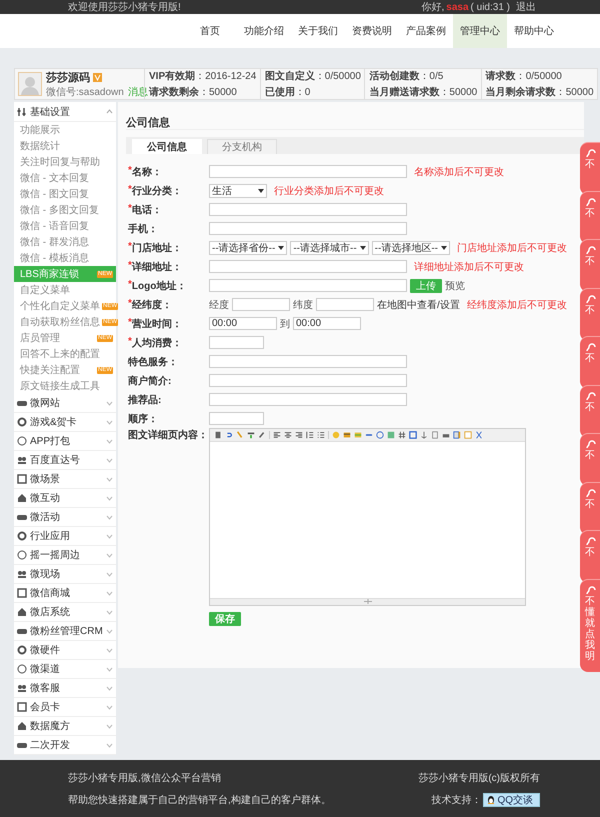 Image resolution: width=600 pixels, height=817 pixels. Describe the element at coordinates (426, 31) in the screenshot. I see `nav-tab: 产品案例` at that location.